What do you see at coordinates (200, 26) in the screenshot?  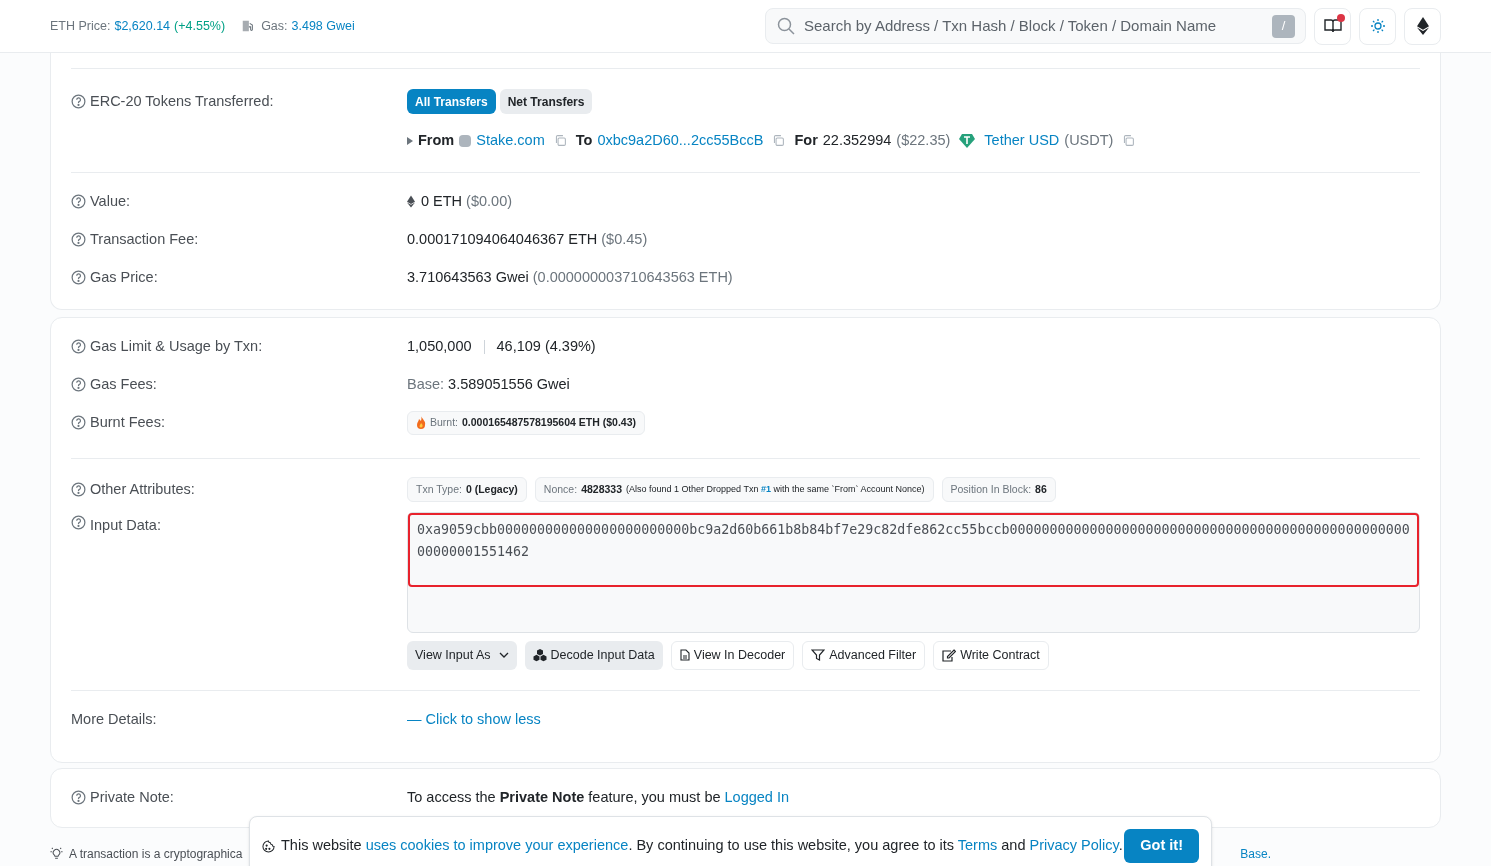 I see `price-change: (+4.55%)` at bounding box center [200, 26].